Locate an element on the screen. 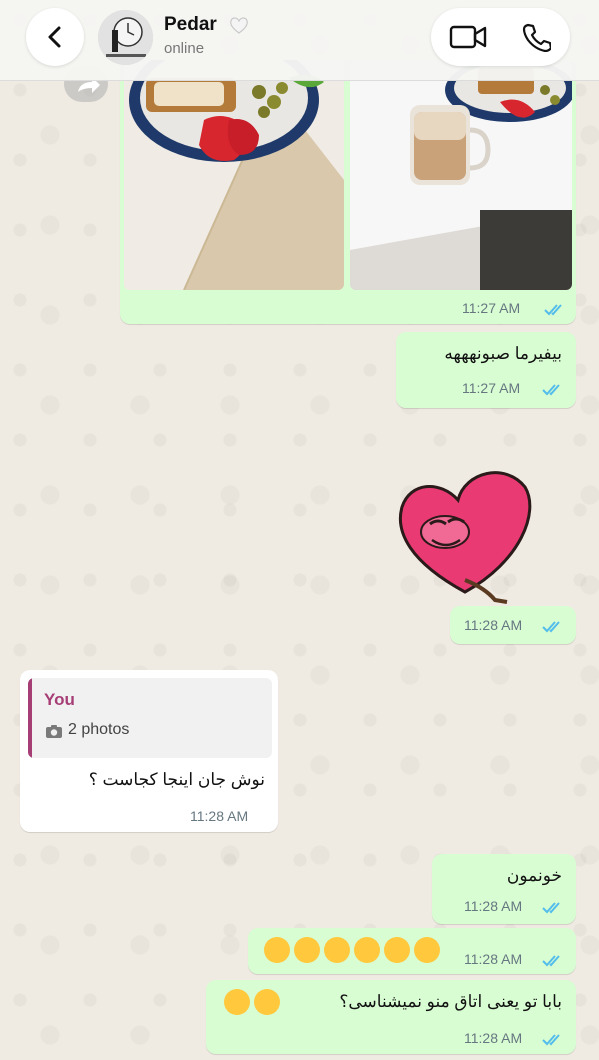 This screenshot has height=1060, width=599. photos-timestamp: 11:27 AM is located at coordinates (491, 308).